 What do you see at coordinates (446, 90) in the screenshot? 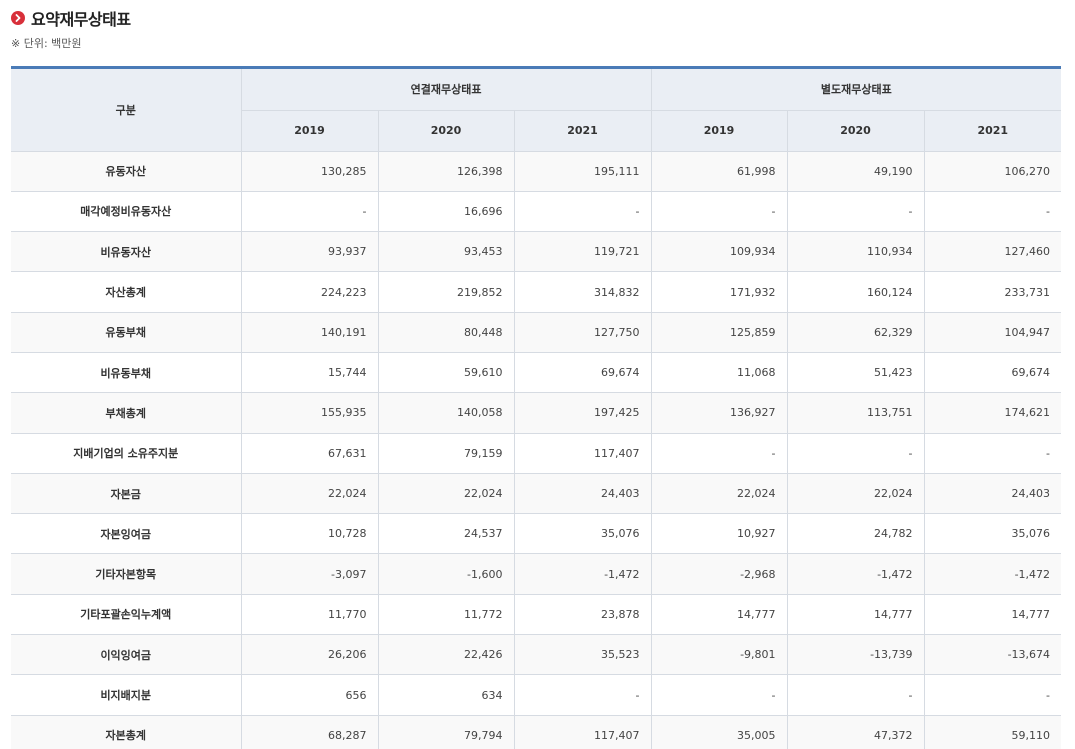
I see `header-group-consolidated: 연결재무상태표` at bounding box center [446, 90].